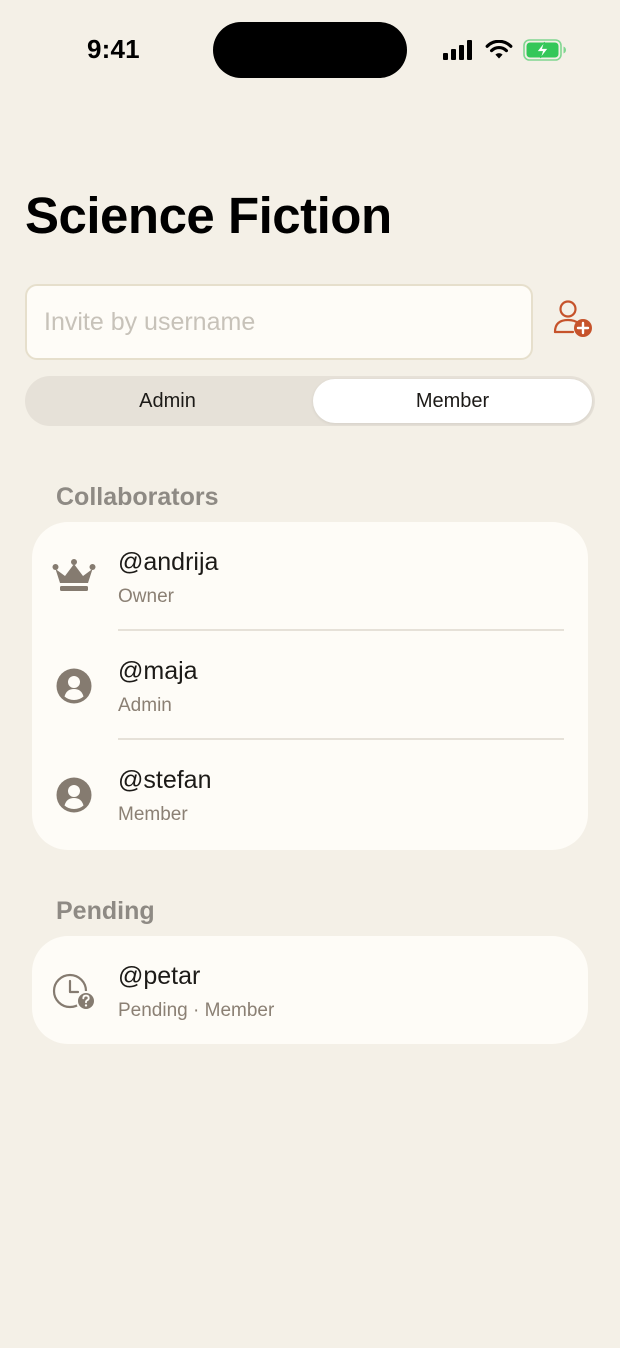 The image size is (620, 1348). Describe the element at coordinates (310, 794) in the screenshot. I see `collaborator-row: @stefan Member` at that location.